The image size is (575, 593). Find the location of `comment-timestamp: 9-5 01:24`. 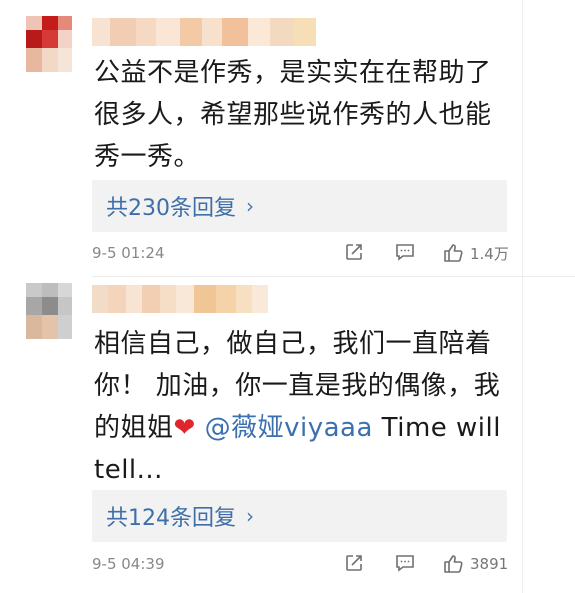

comment-timestamp: 9-5 01:24 is located at coordinates (128, 253).